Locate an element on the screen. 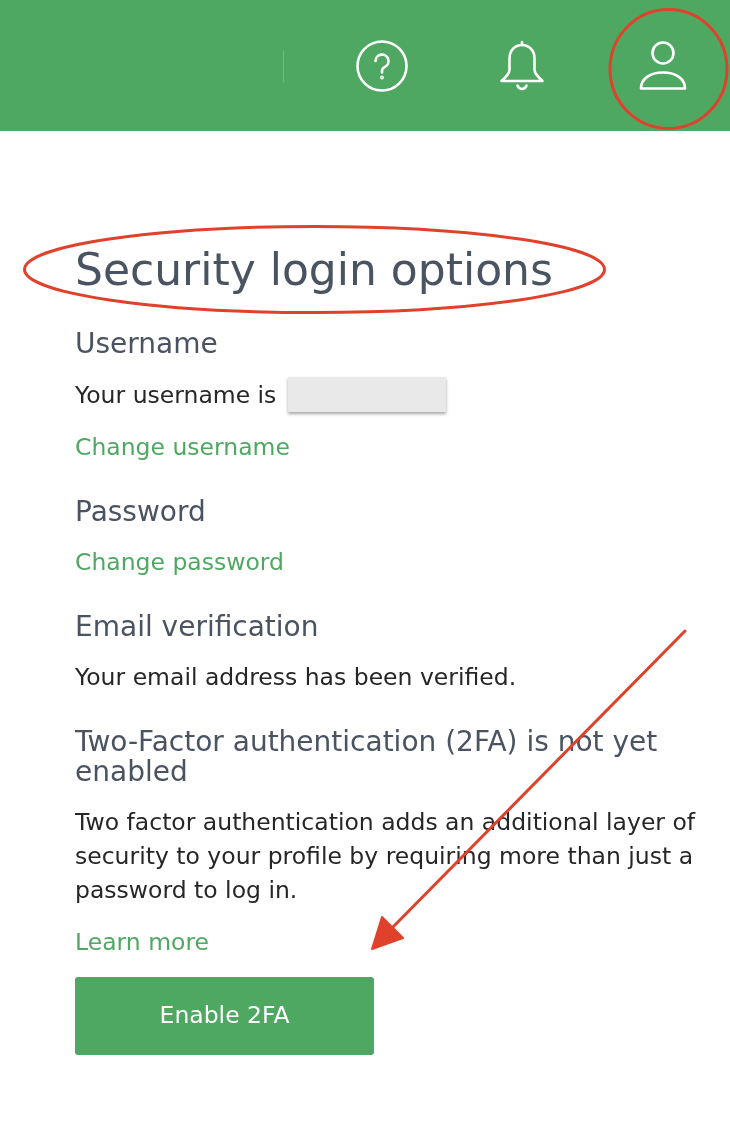  enable-2fa-button: Enable 2FA is located at coordinates (224, 1016).